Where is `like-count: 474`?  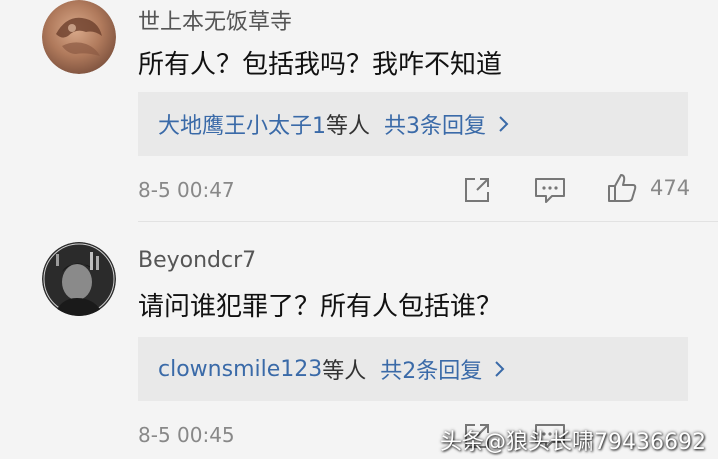 like-count: 474 is located at coordinates (670, 188).